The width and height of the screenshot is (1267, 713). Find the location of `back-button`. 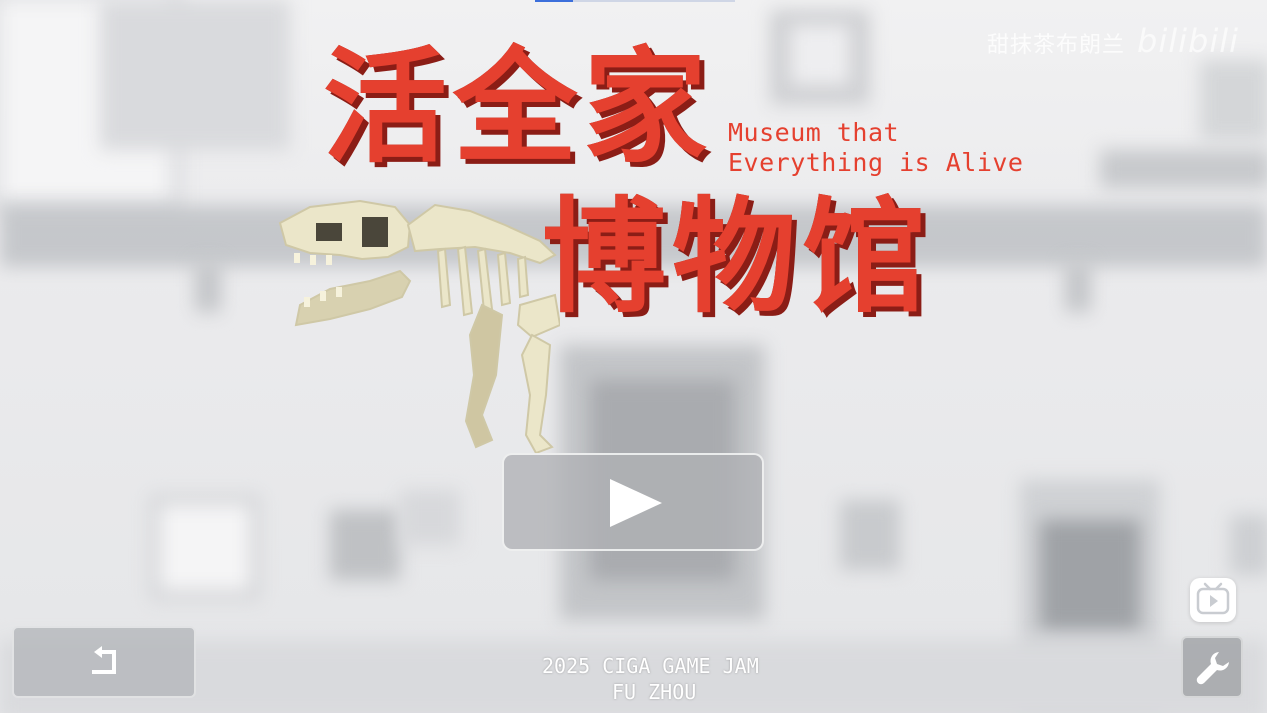

back-button is located at coordinates (104, 662).